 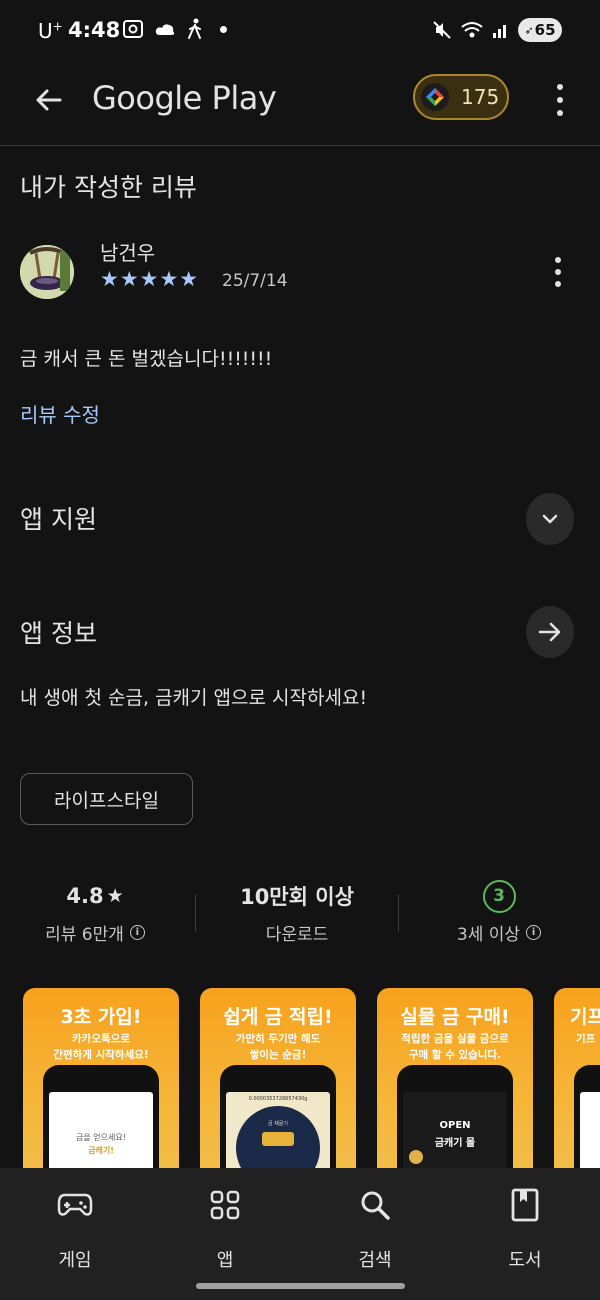 I want to click on age-rating-badge-icon: 3, so click(x=499, y=896).